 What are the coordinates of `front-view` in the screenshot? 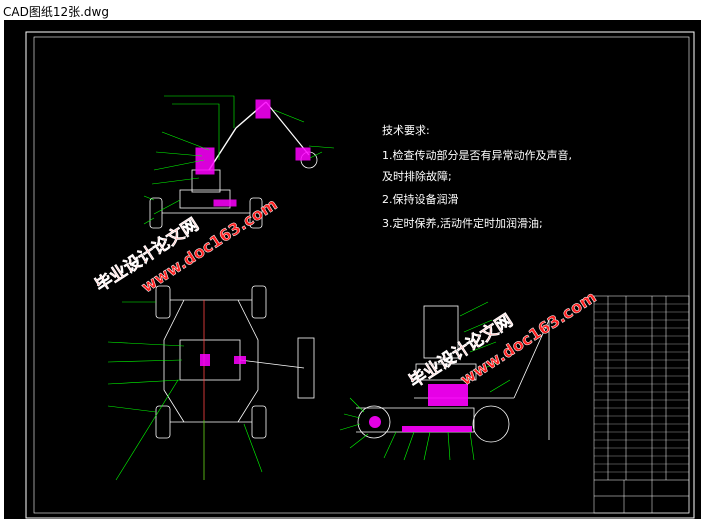 It's located at (453, 374).